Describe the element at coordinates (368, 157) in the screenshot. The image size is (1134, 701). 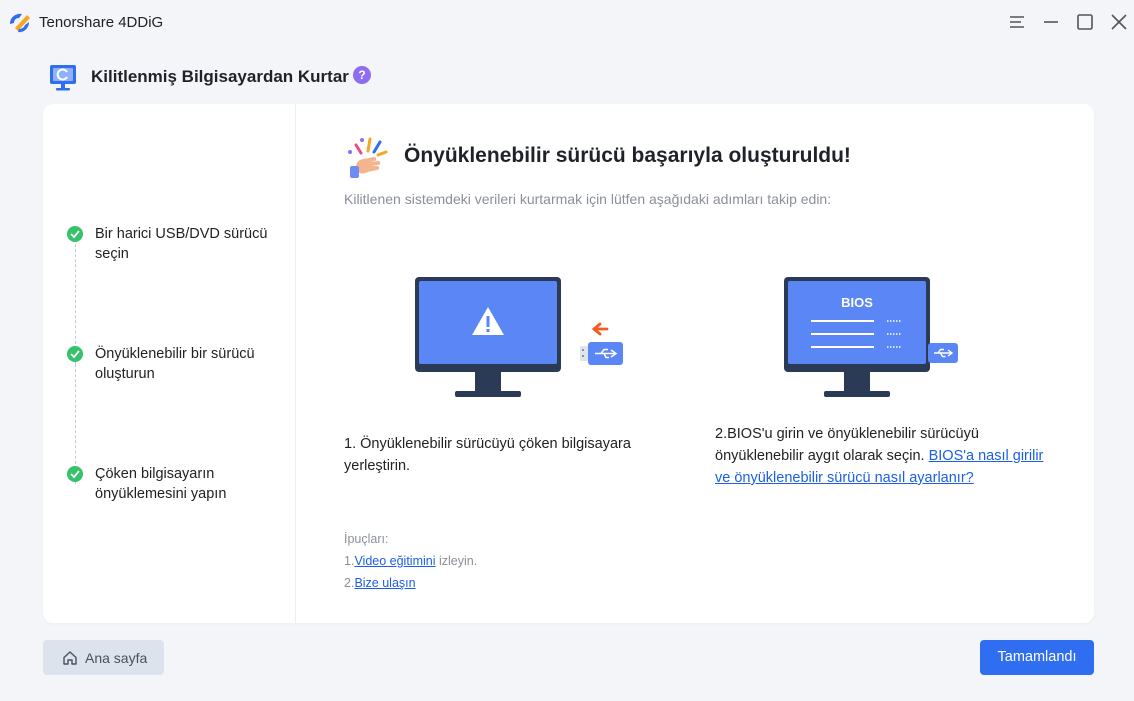
I see `celebration-icon` at that location.